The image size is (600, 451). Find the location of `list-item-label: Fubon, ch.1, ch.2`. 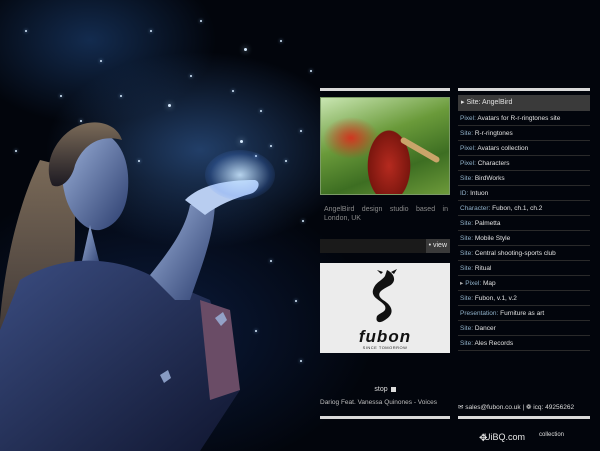

list-item-label: Fubon, ch.1, ch.2 is located at coordinates (517, 208).